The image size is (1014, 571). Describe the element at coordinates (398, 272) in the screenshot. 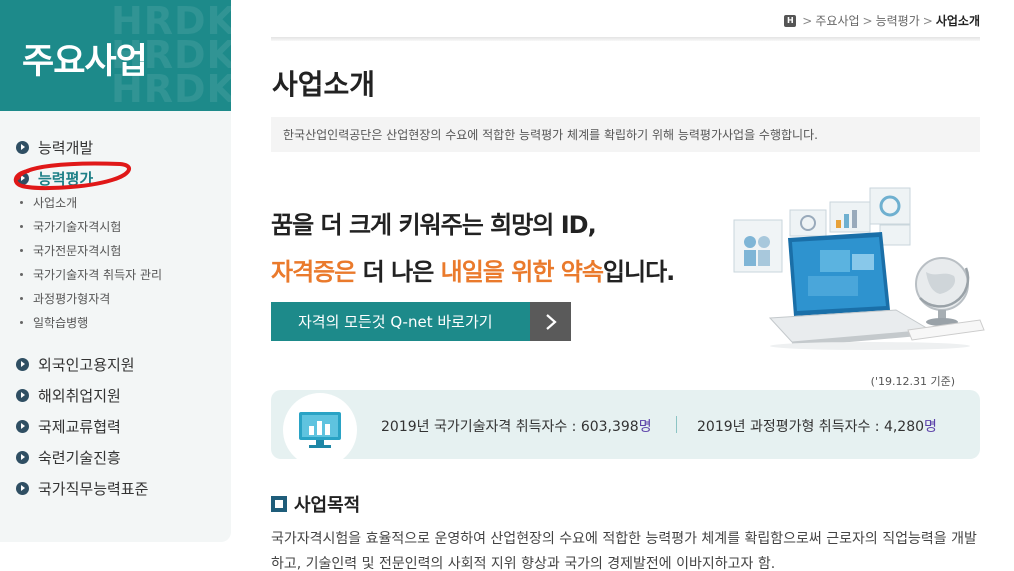

I see `hero-text: 더 나은` at that location.